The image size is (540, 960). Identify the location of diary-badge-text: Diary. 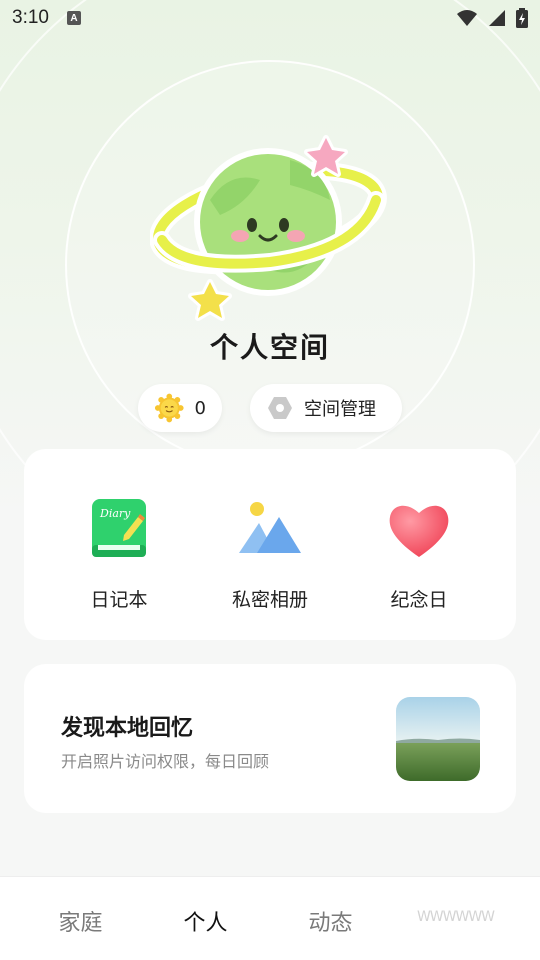
(115, 513).